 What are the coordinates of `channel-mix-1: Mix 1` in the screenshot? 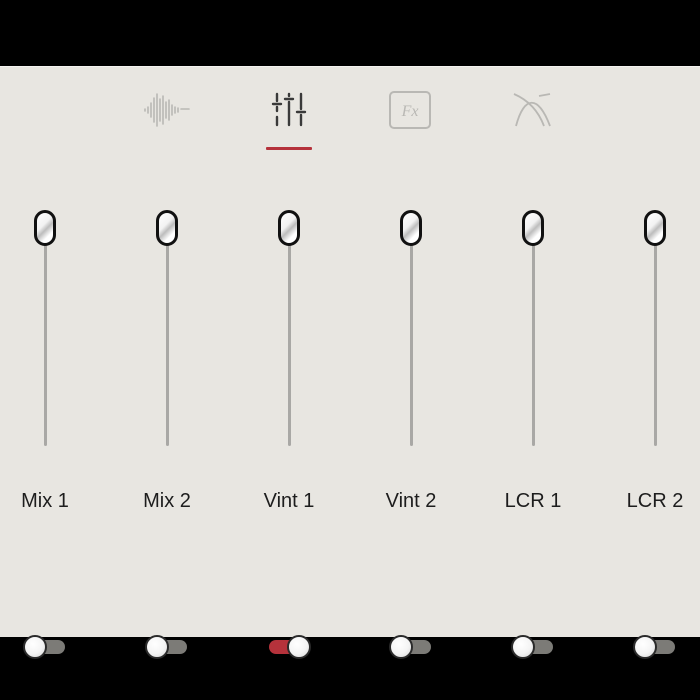 It's located at (45, 433).